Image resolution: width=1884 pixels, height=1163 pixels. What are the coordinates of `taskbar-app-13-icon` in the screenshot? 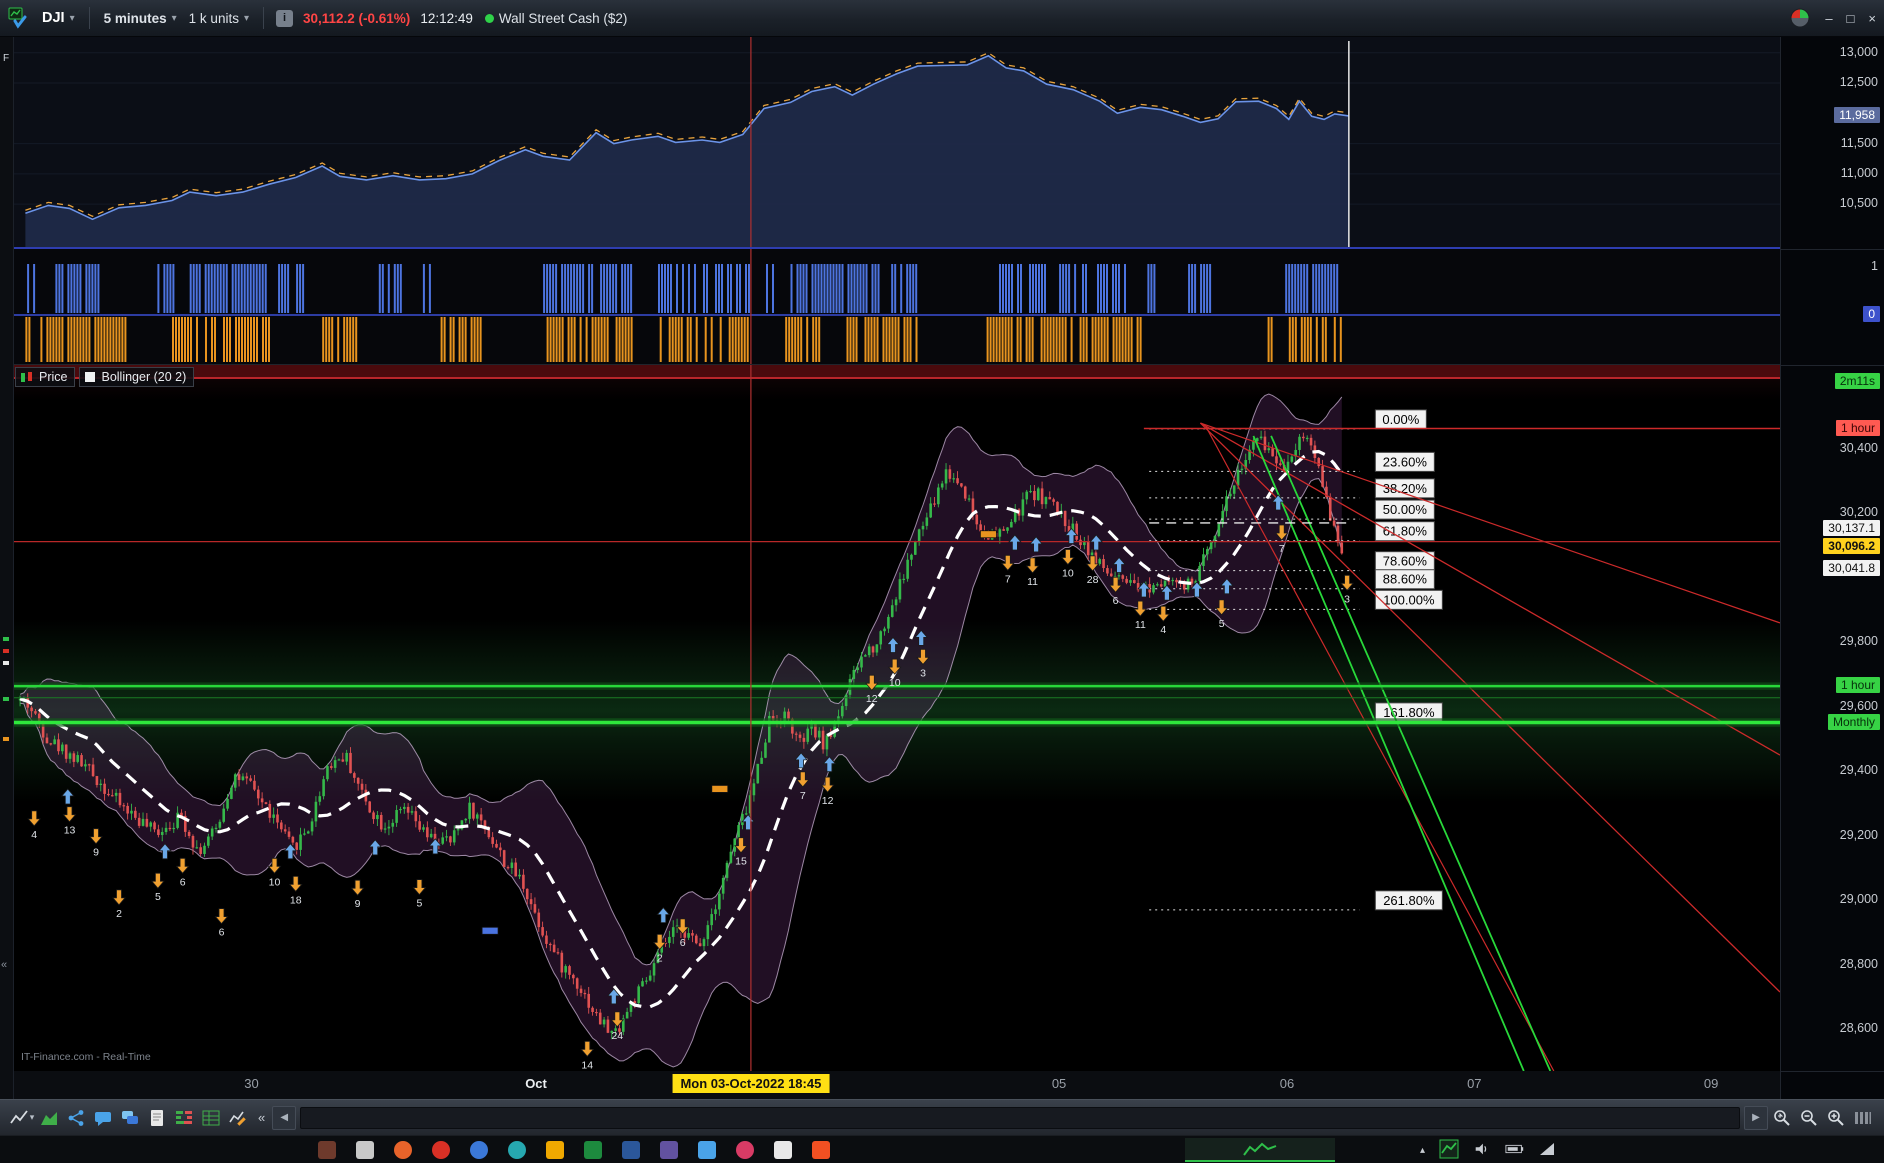 It's located at (783, 1150).